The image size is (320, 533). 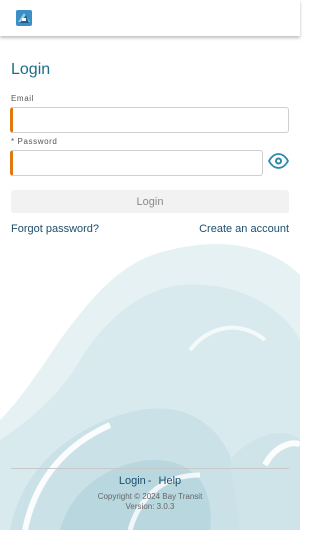 What do you see at coordinates (55, 229) in the screenshot?
I see `forgot-password-link: Forgot password?` at bounding box center [55, 229].